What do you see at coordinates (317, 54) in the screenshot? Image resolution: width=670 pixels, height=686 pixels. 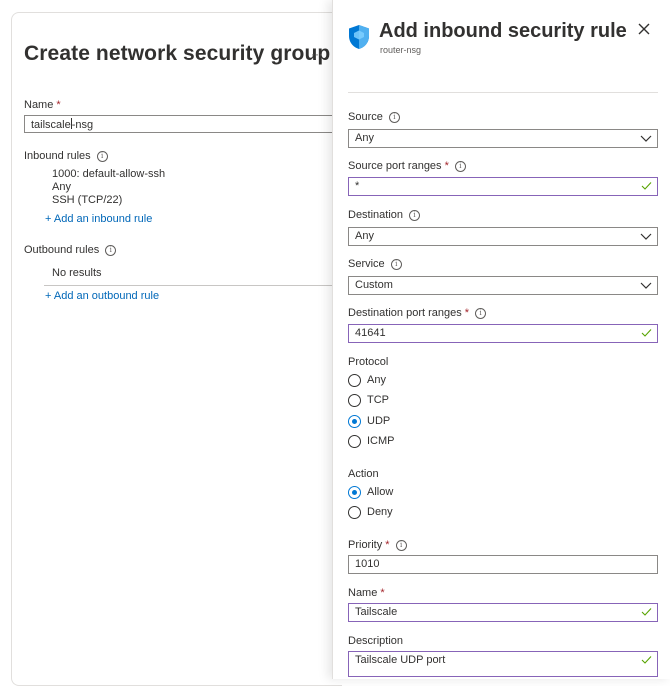 I see `more-options-button: ···` at bounding box center [317, 54].